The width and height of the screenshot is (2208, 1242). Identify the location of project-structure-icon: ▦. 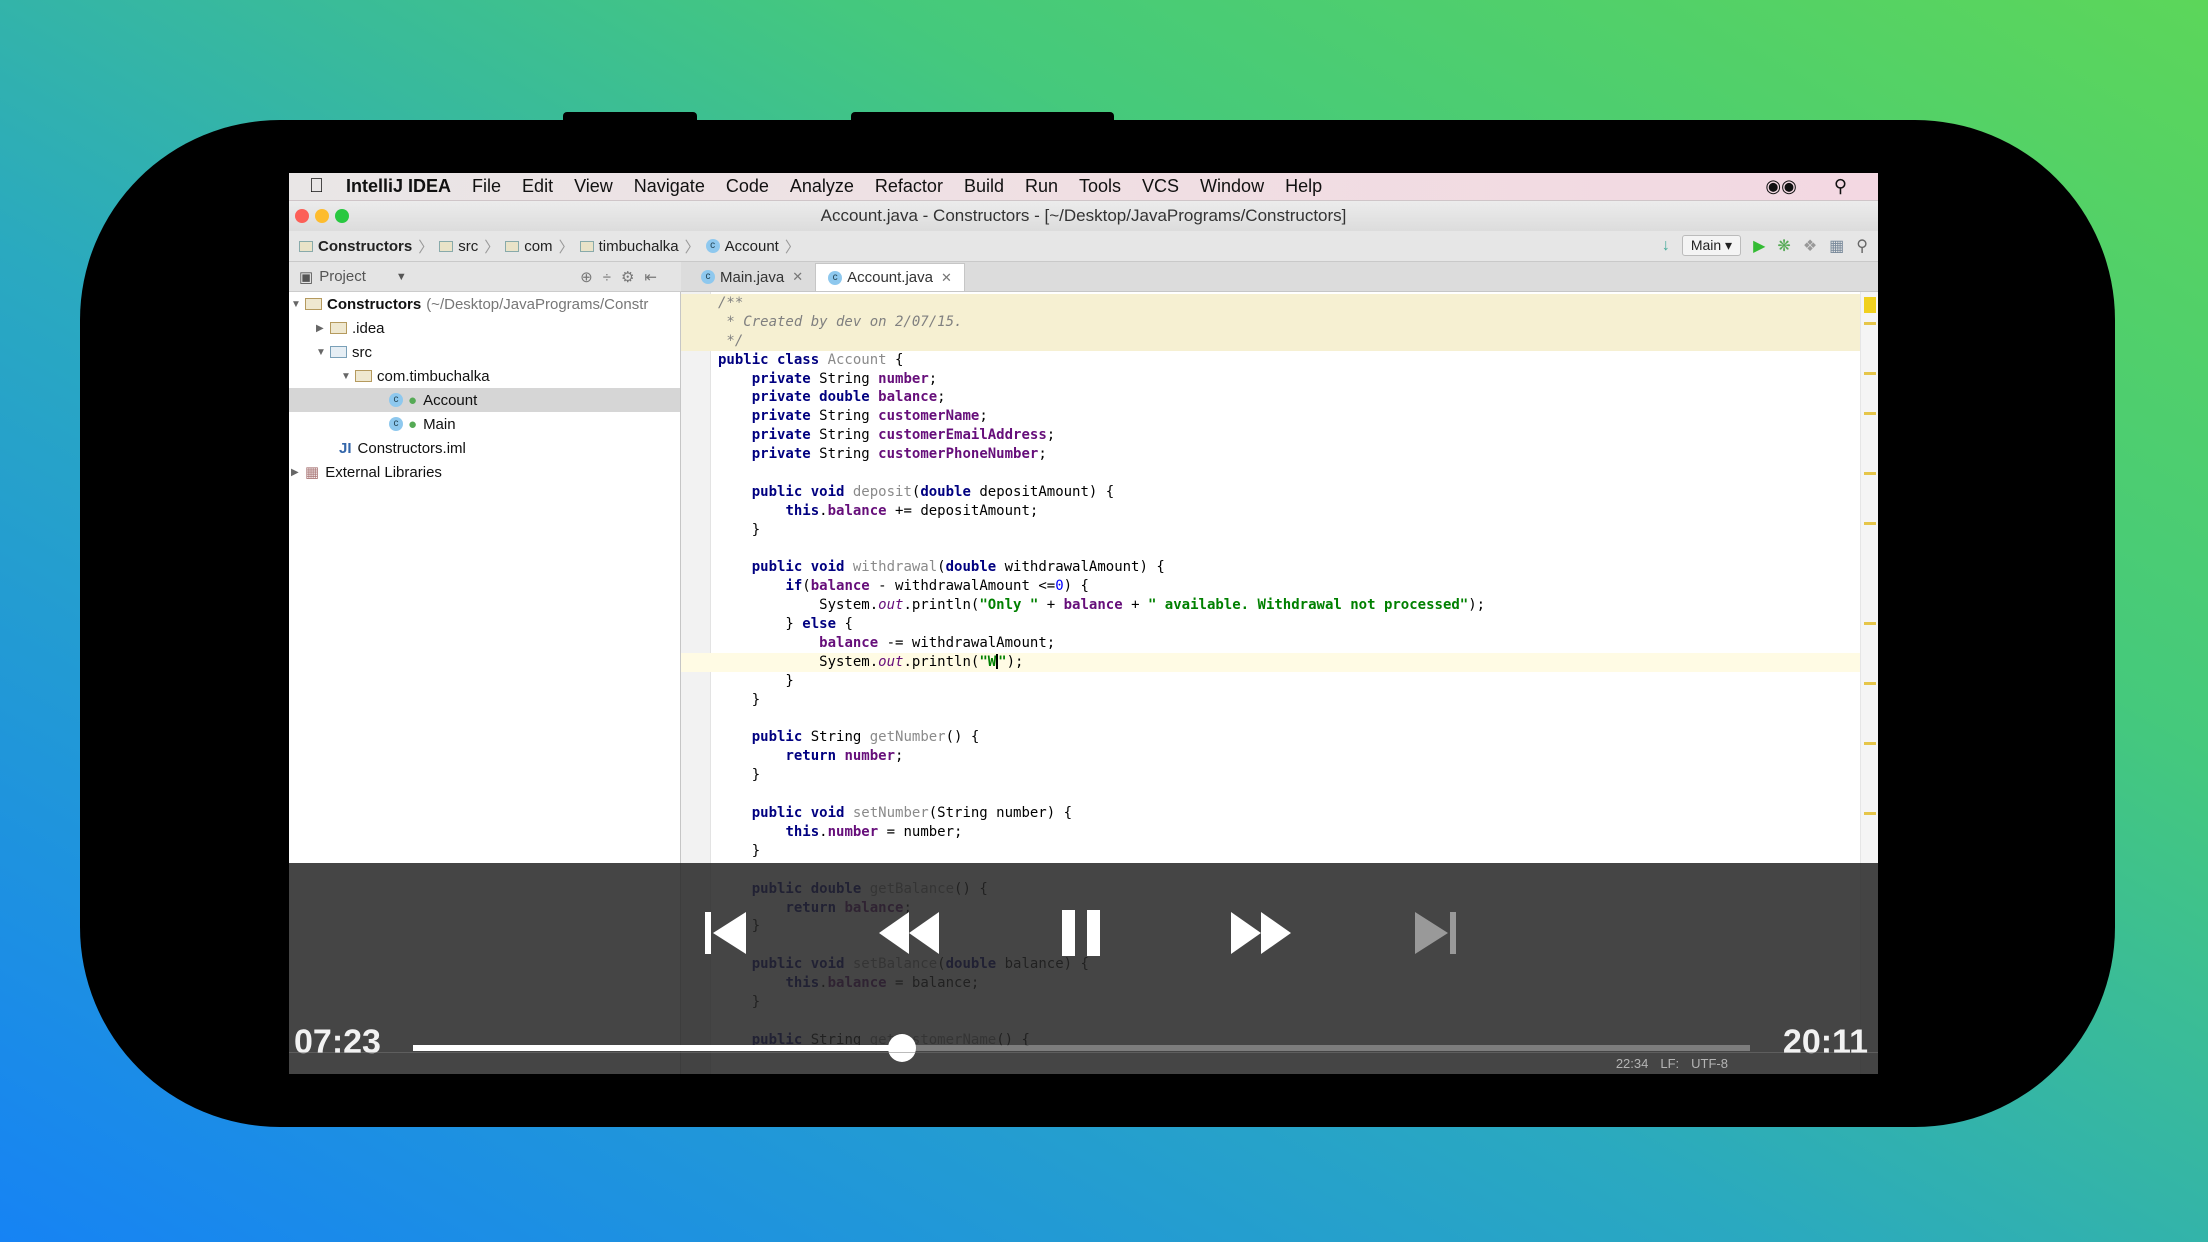
(1836, 246).